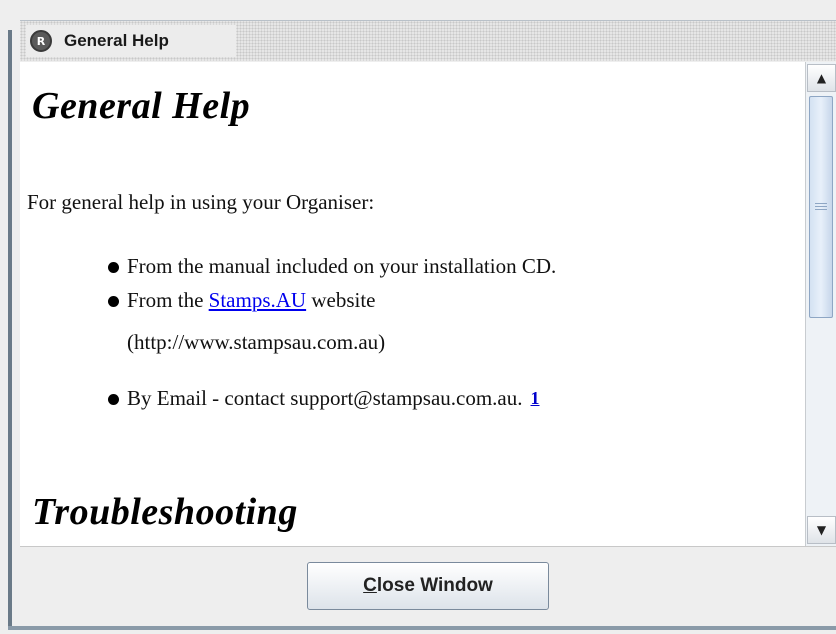  I want to click on footnote-link: 1, so click(535, 398).